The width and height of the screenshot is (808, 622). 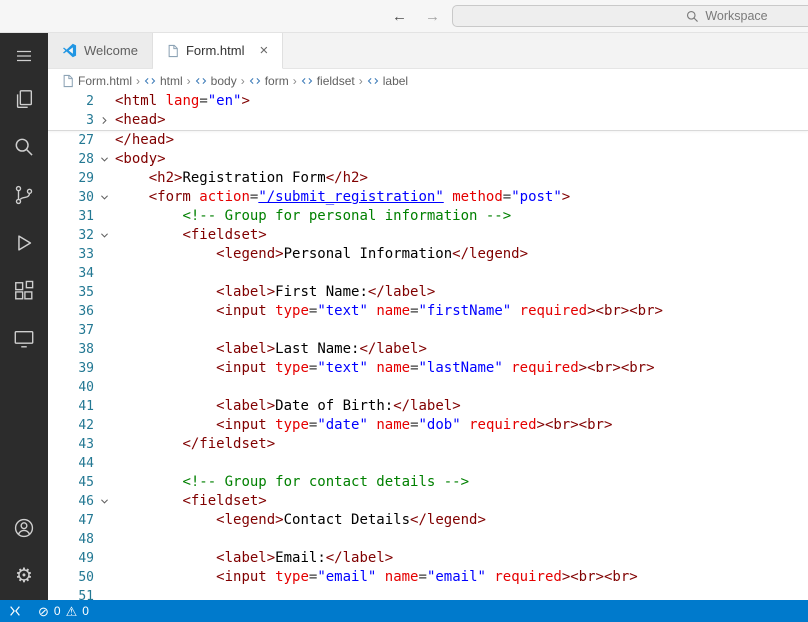 I want to click on line-number: 33, so click(x=71, y=254).